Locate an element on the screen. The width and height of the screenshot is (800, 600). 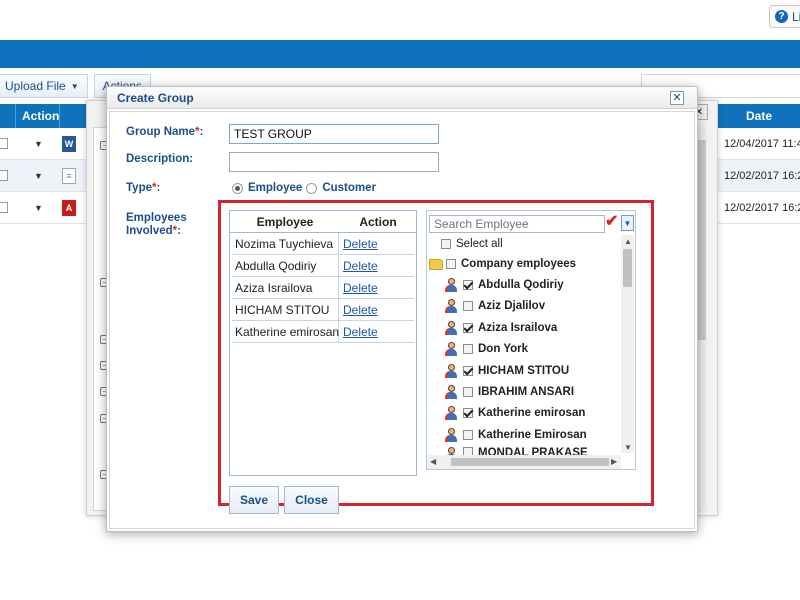
select-column-header is located at coordinates (8, 116).